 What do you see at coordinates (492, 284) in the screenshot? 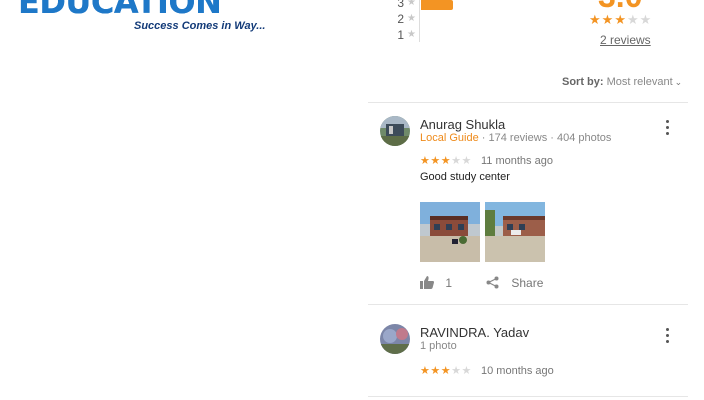
I see `share-icon` at bounding box center [492, 284].